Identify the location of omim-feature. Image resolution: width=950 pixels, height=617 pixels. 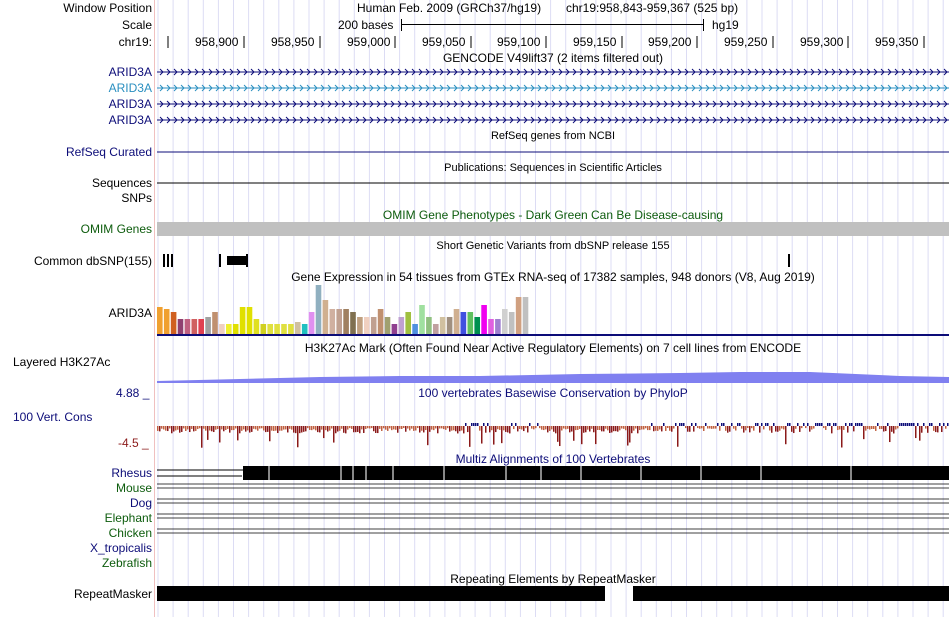
(553, 229).